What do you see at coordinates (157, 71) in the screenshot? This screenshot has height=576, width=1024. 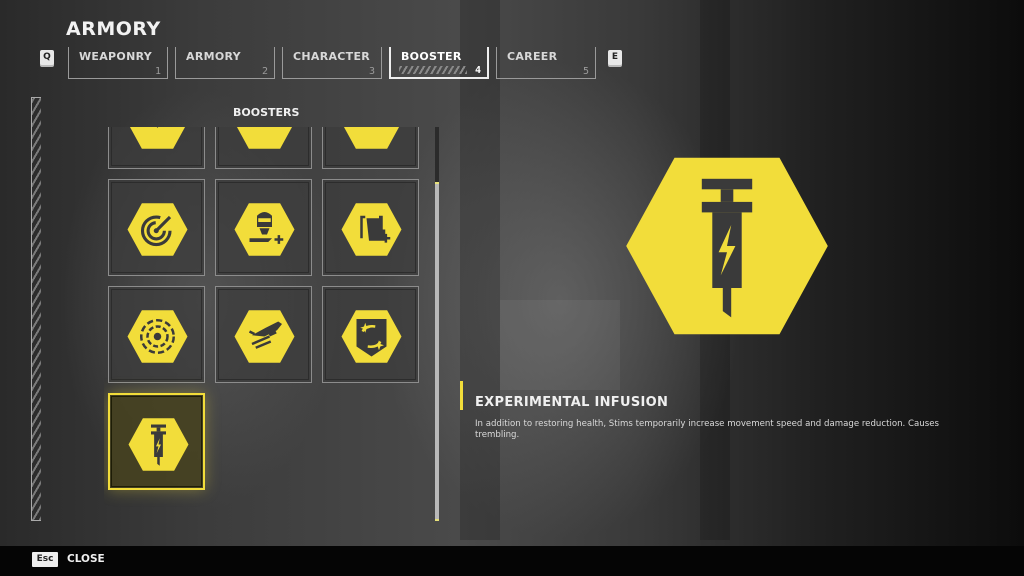 I see `tab-number: 1` at bounding box center [157, 71].